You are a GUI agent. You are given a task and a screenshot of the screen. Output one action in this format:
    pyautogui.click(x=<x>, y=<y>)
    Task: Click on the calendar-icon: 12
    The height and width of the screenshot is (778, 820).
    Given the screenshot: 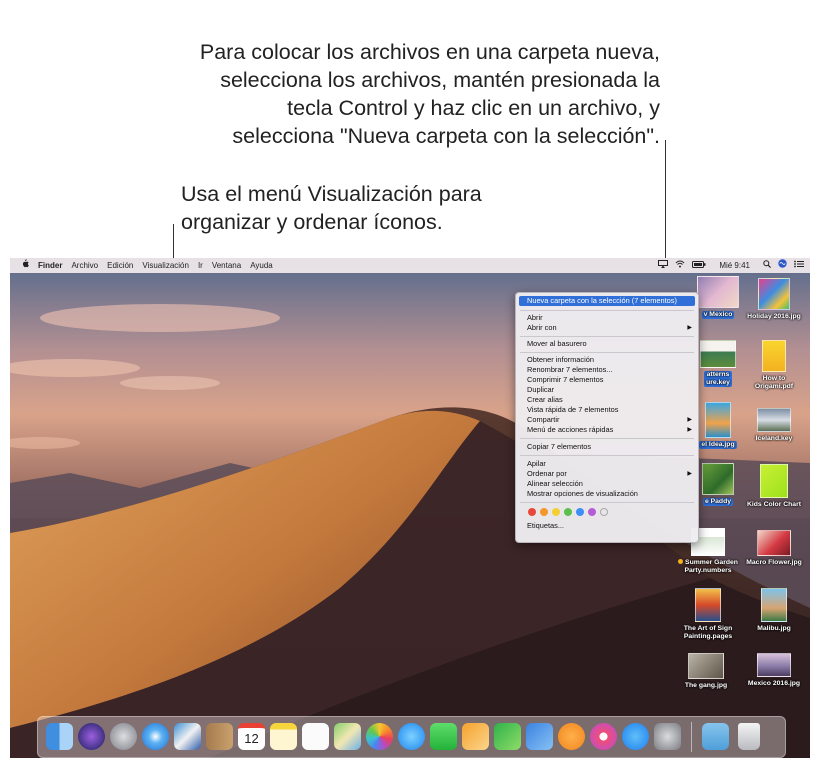 What is the action you would take?
    pyautogui.click(x=251, y=736)
    